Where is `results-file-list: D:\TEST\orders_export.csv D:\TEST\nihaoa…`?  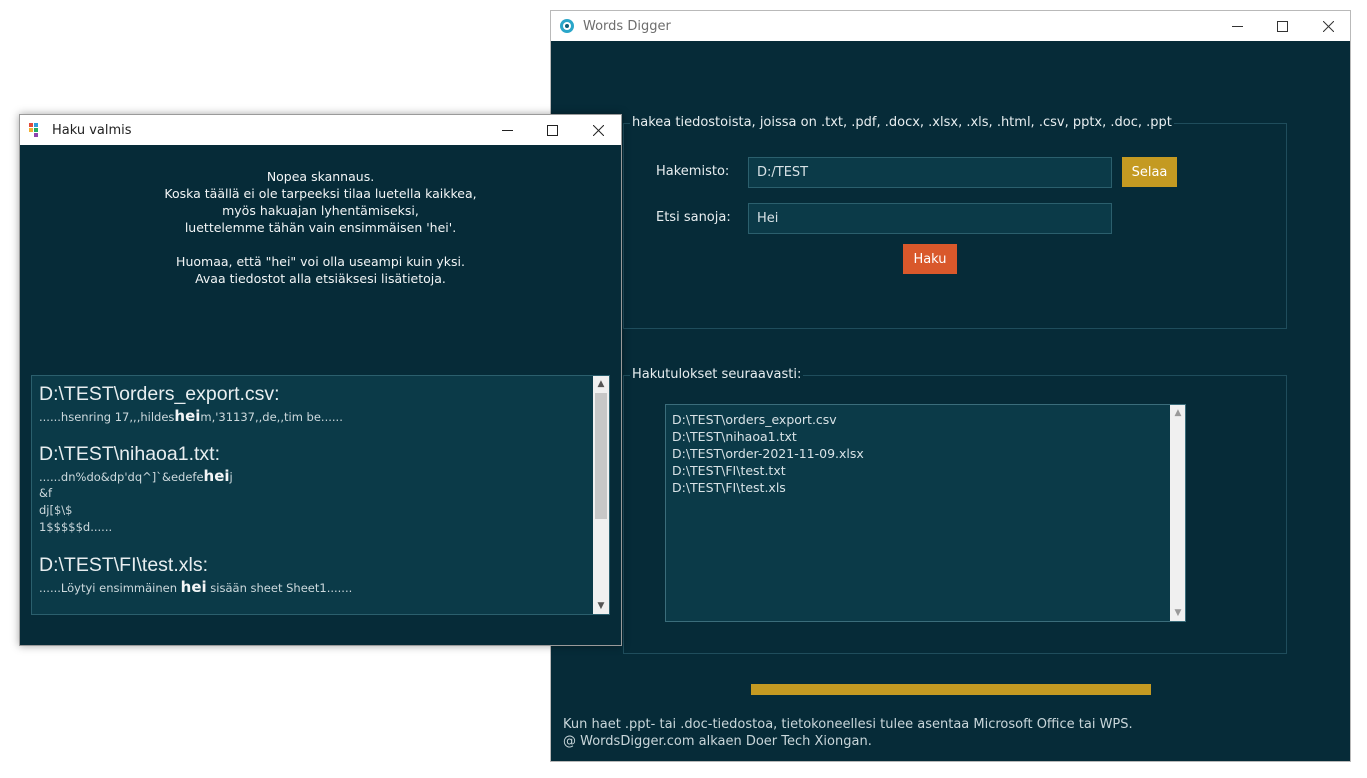
results-file-list: D:\TEST\orders_export.csv D:\TEST\nihaoa… is located at coordinates (925, 513).